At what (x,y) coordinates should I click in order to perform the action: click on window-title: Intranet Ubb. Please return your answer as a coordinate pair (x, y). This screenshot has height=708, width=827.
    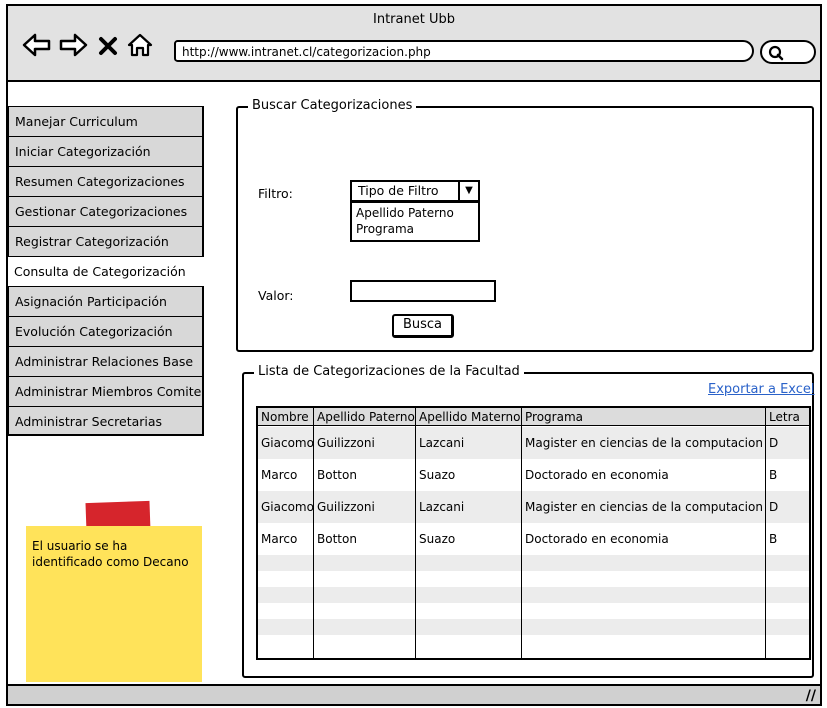
    Looking at the image, I should click on (414, 19).